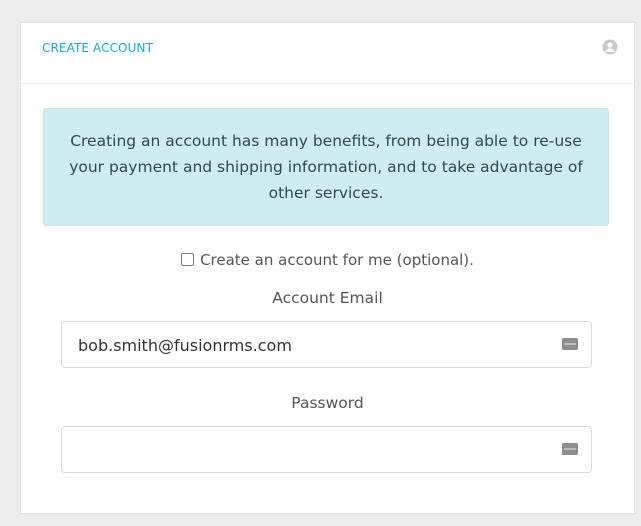  I want to click on account-email-field: bob.smith@fusionrms.com, so click(326, 344).